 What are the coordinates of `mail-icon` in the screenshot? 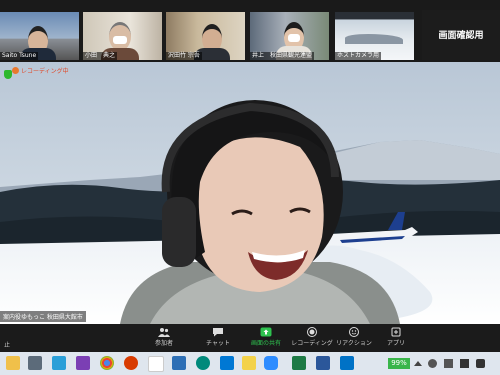 It's located at (227, 363).